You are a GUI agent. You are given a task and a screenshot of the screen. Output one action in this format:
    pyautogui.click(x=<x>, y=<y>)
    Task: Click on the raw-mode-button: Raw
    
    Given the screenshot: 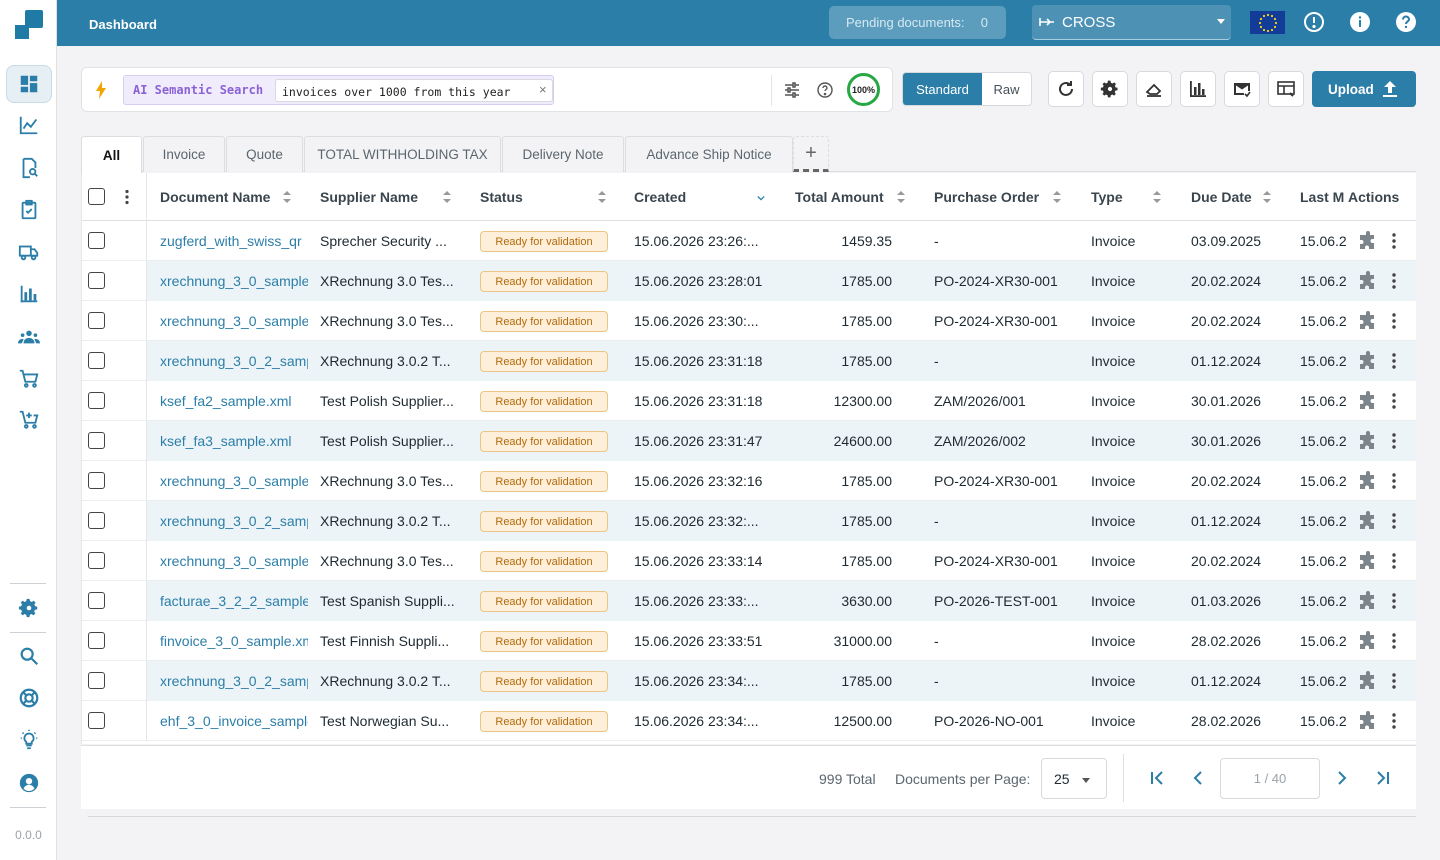 What is the action you would take?
    pyautogui.click(x=1006, y=89)
    